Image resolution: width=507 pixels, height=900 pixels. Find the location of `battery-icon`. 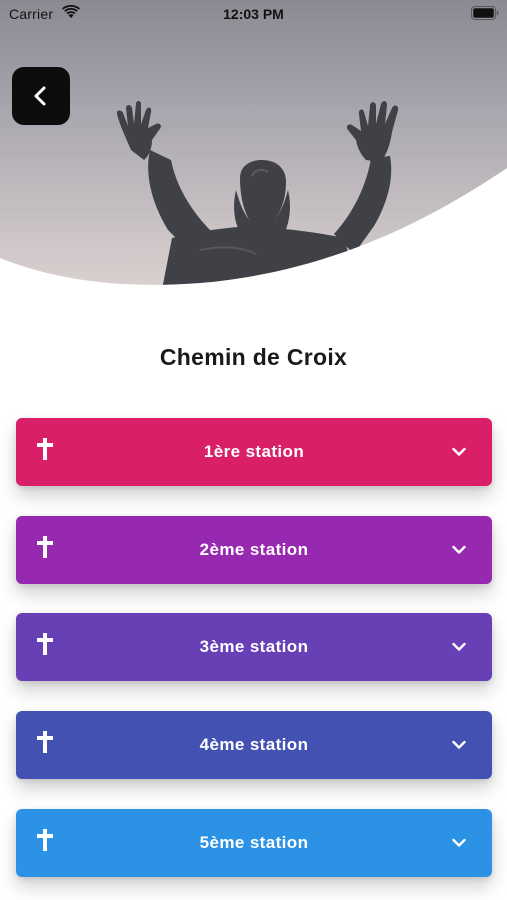

battery-icon is located at coordinates (485, 13).